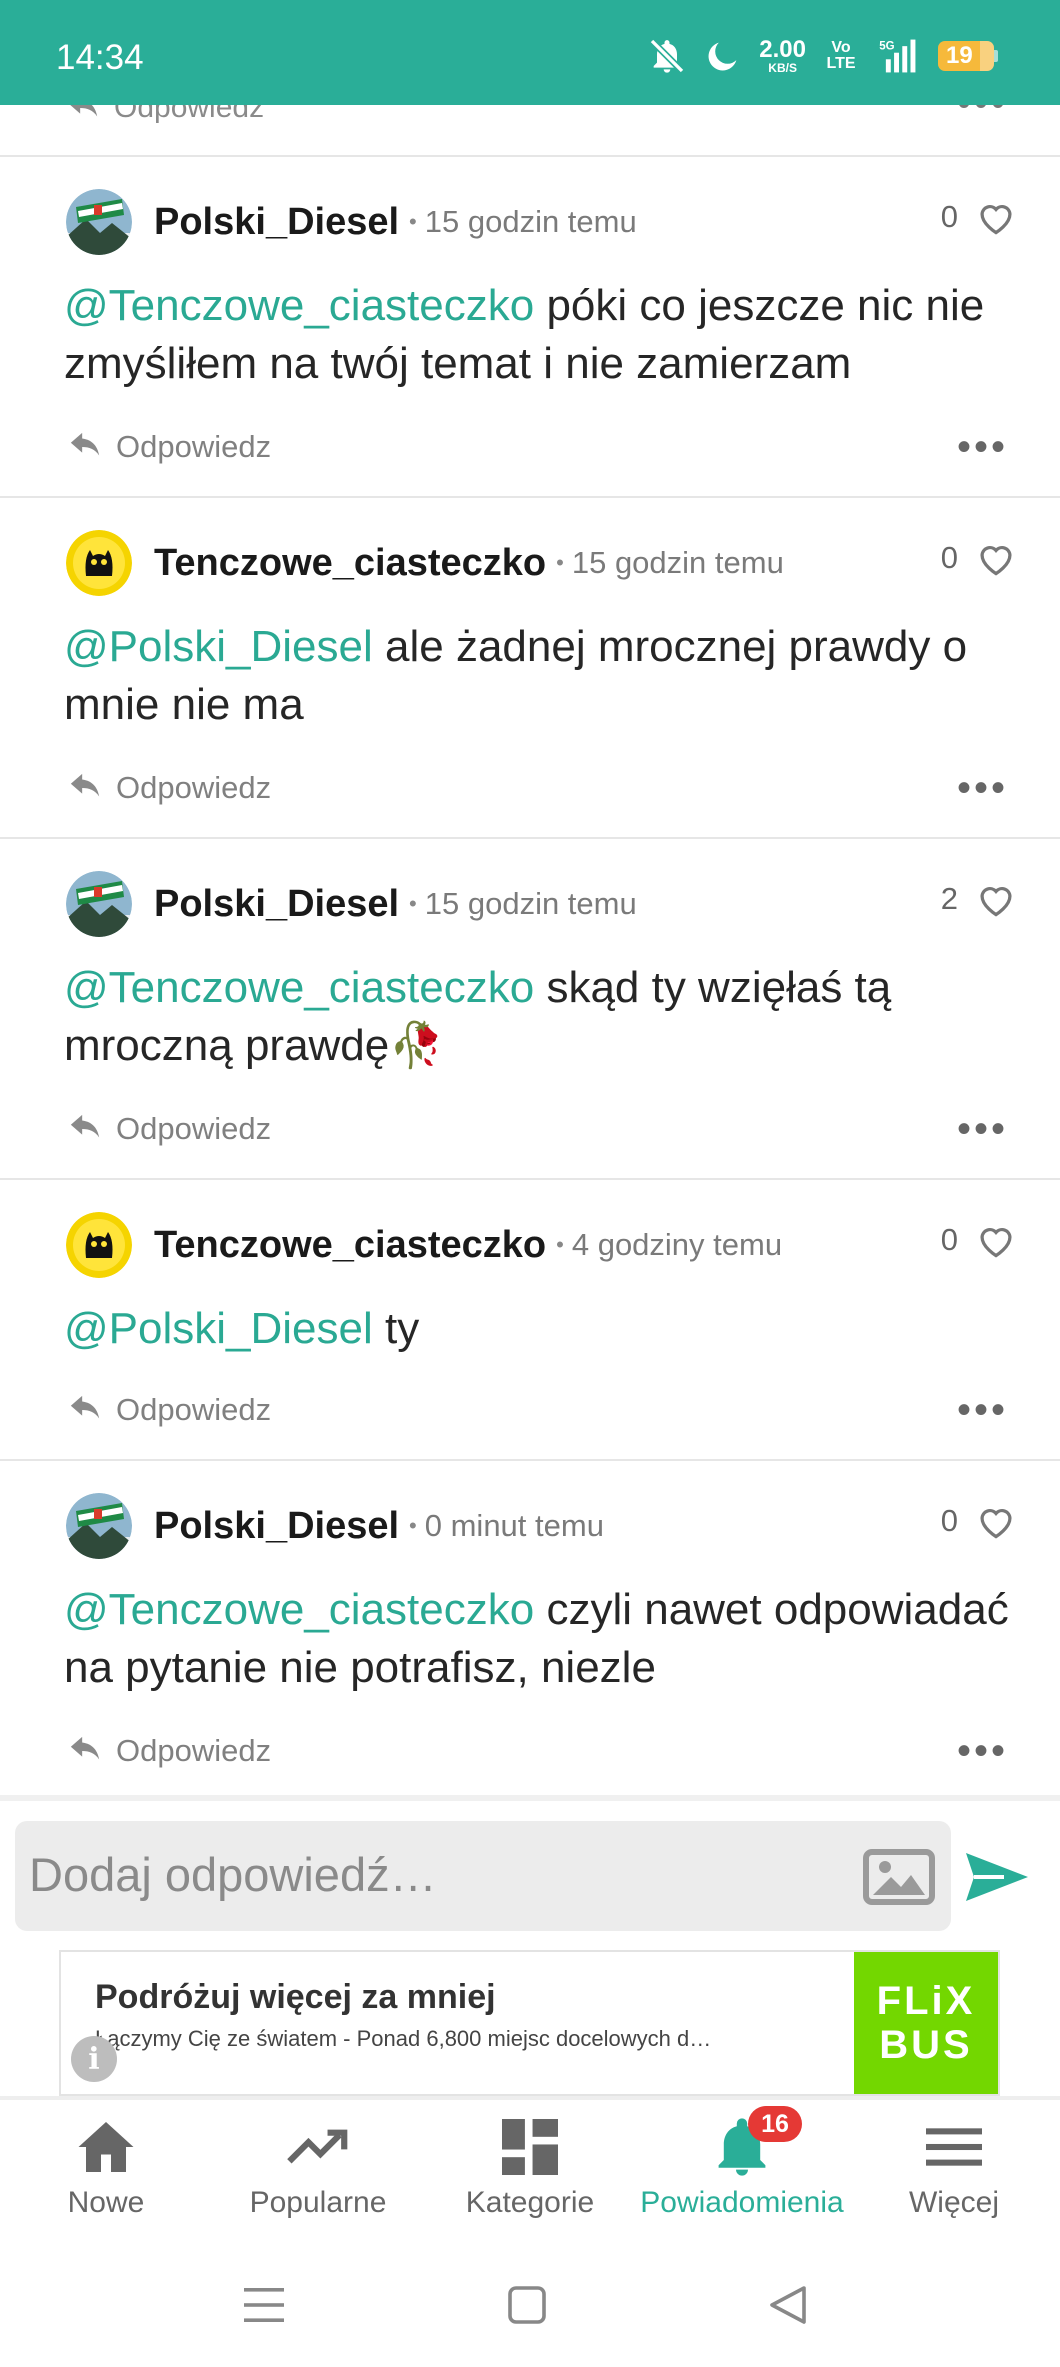 Image resolution: width=1060 pixels, height=2367 pixels. I want to click on net-speed-unit: KB/S, so click(782, 68).